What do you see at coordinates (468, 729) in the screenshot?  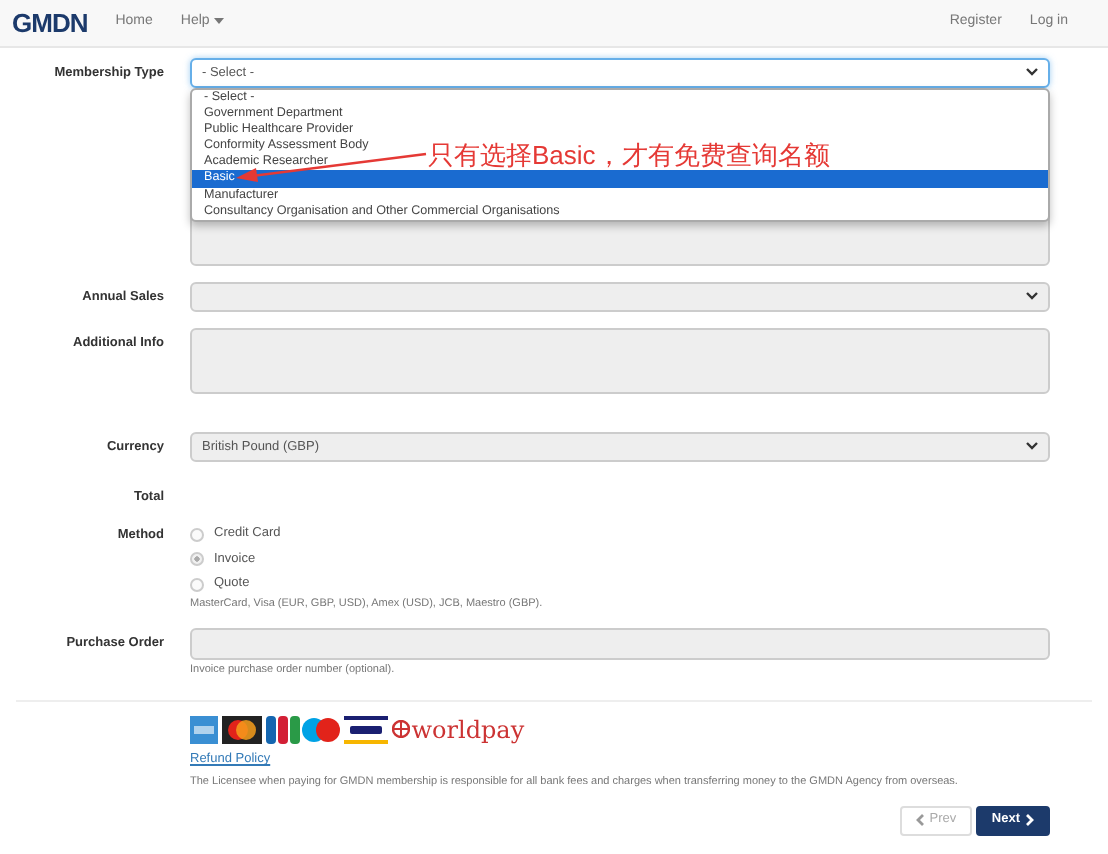 I see `worldpay-logo-text: worldpay` at bounding box center [468, 729].